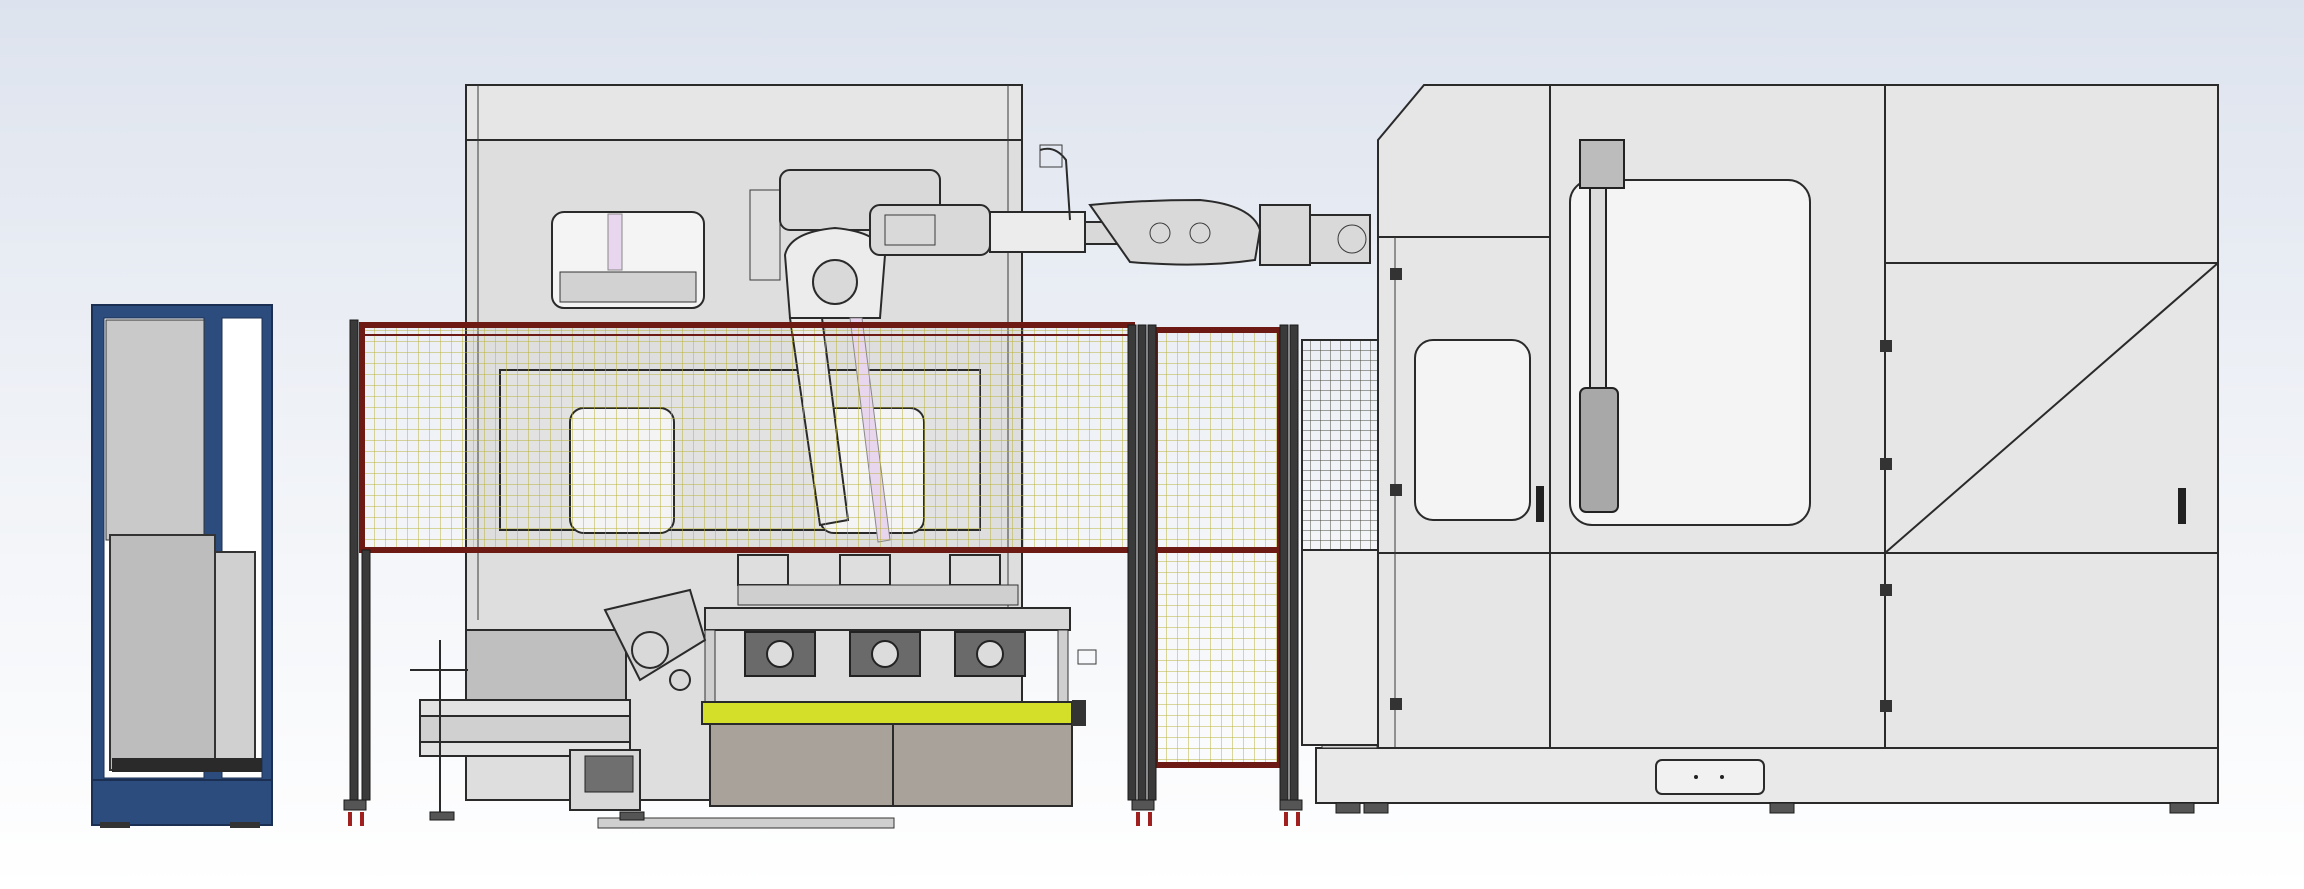 The height and width of the screenshot is (889, 2304). What do you see at coordinates (182, 566) in the screenshot?
I see `material-cabinet` at bounding box center [182, 566].